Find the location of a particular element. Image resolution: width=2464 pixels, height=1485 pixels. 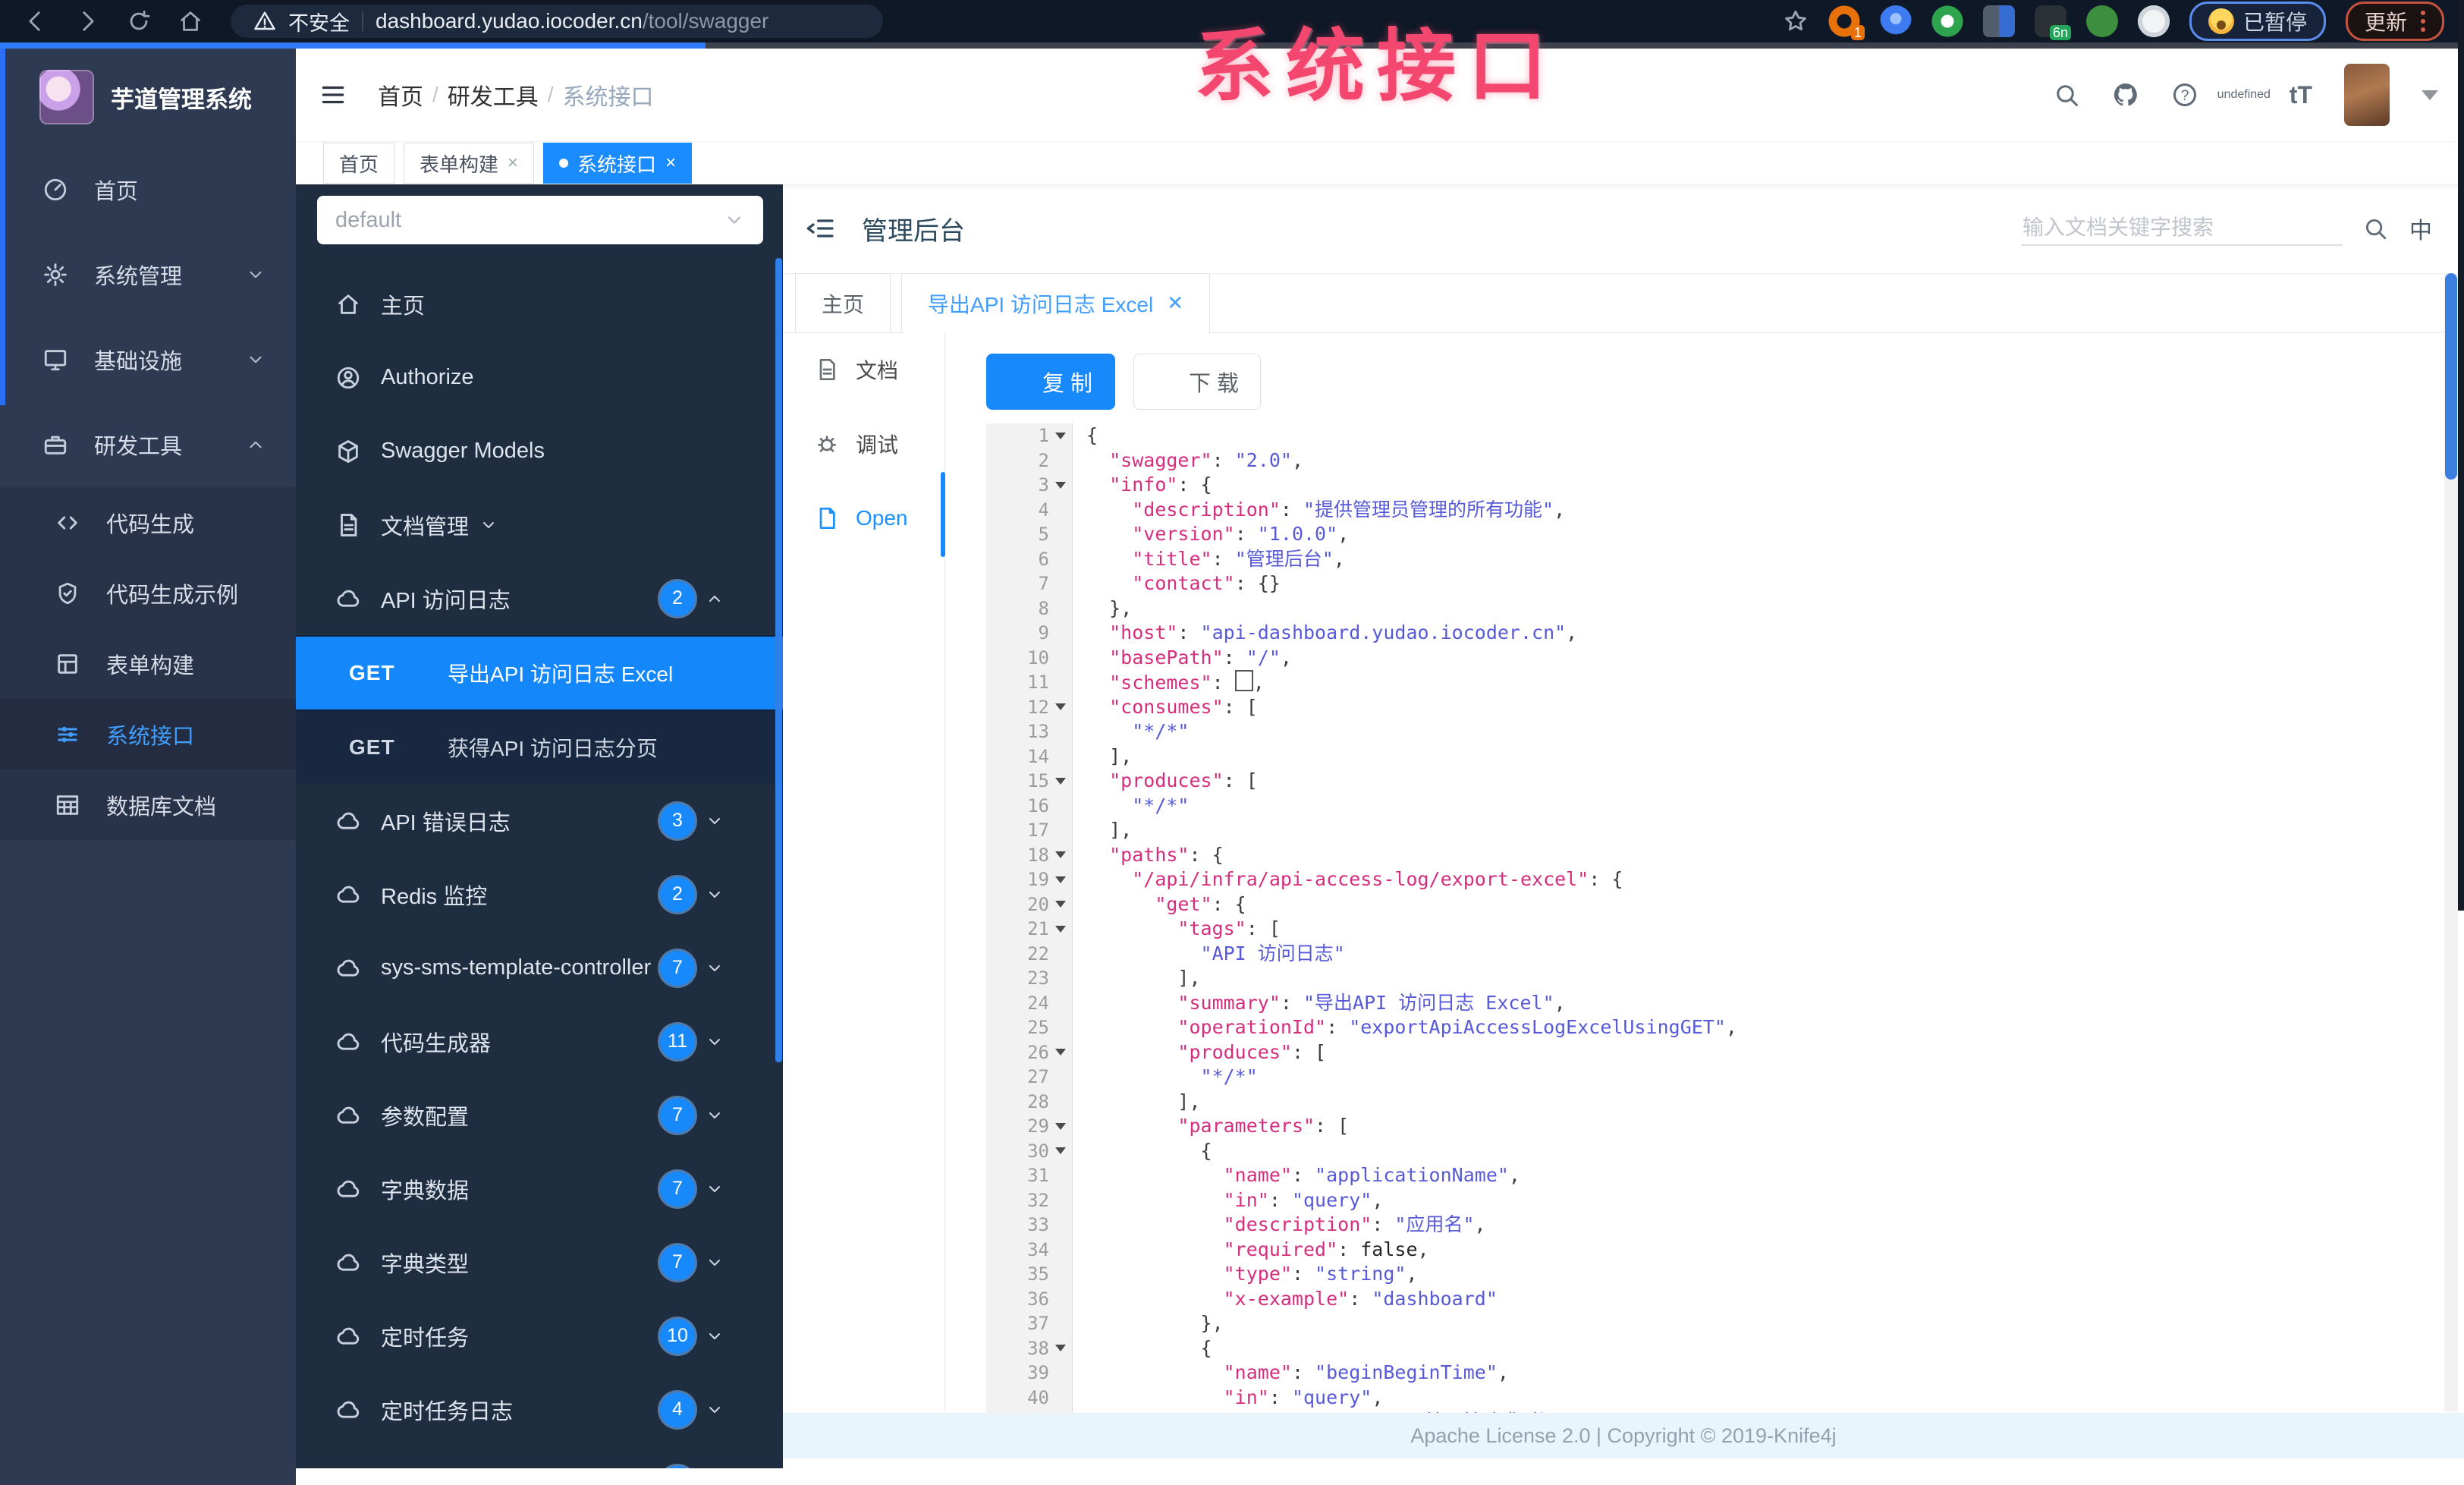

green-app-icon is located at coordinates (2101, 21).